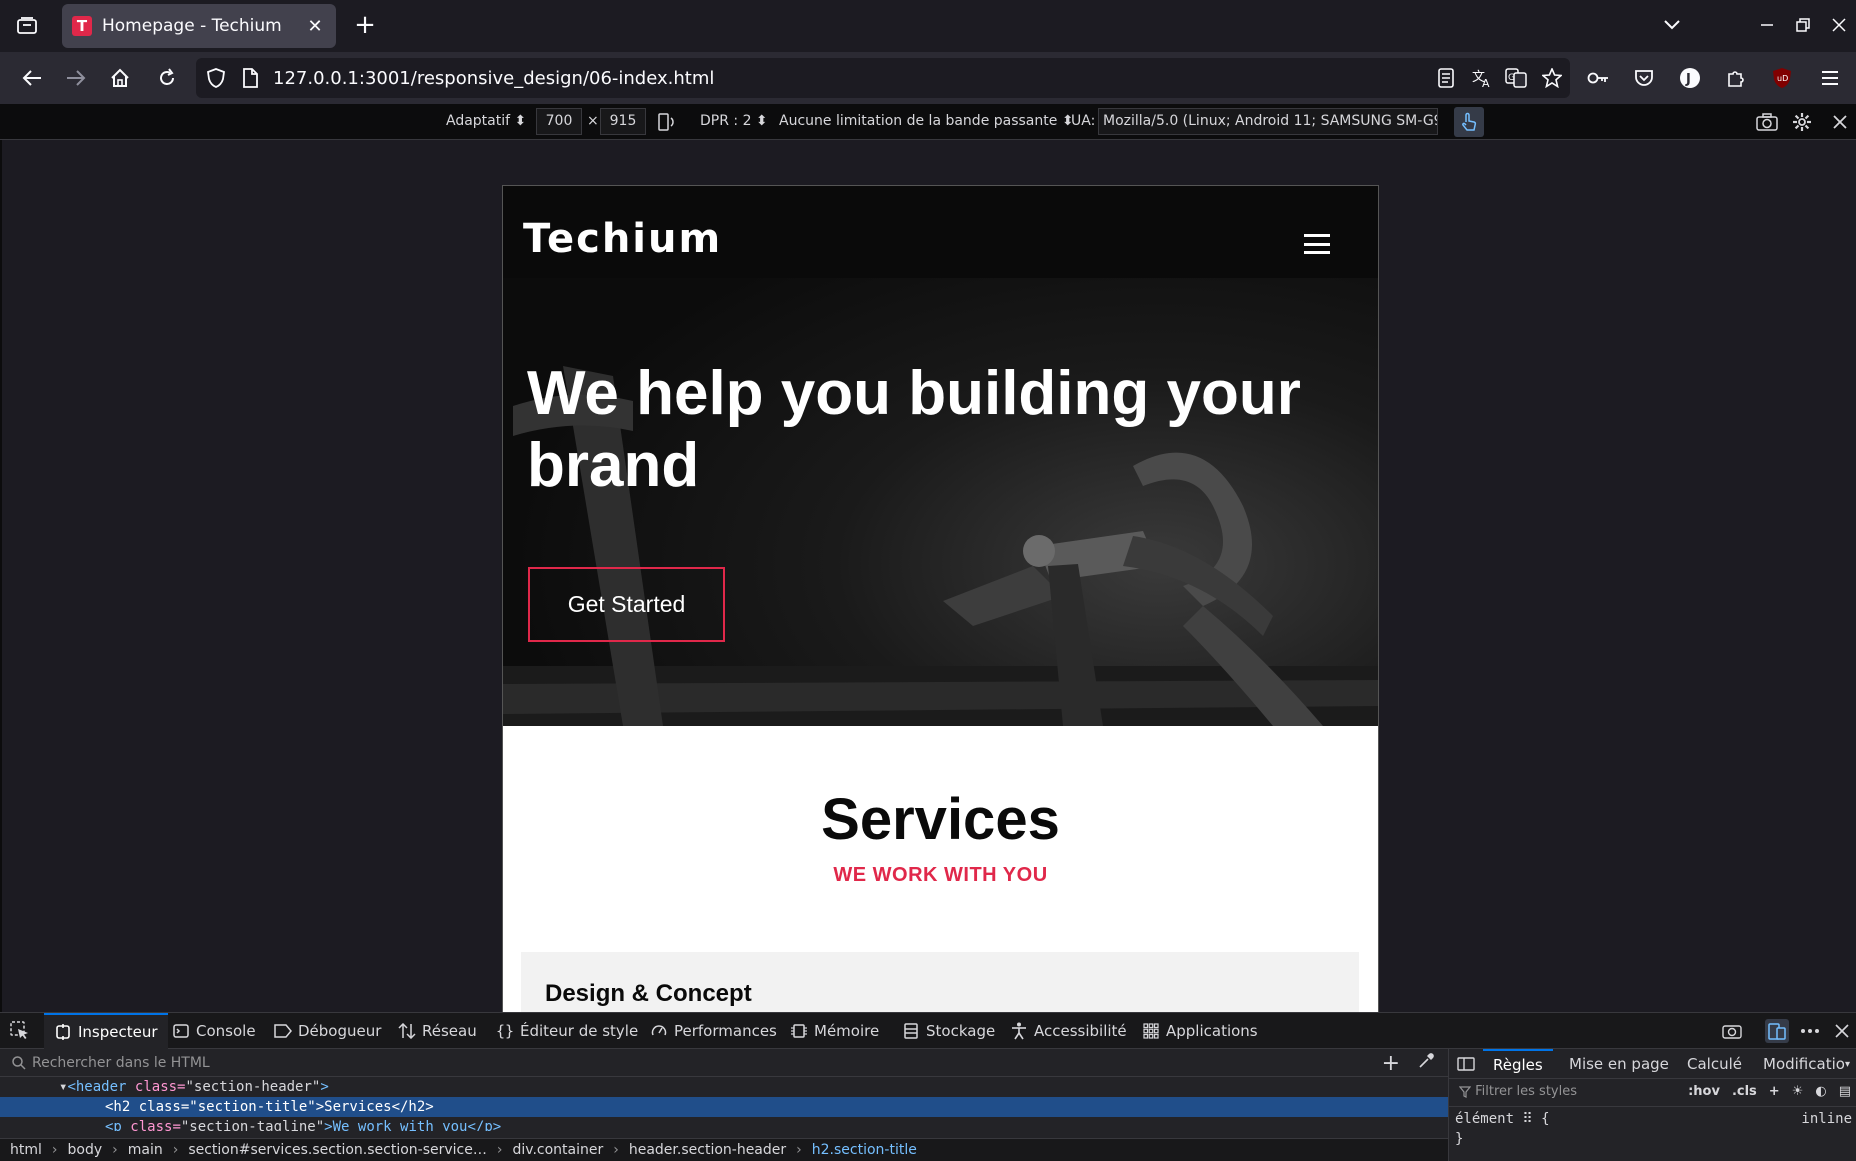 Image resolution: width=1856 pixels, height=1161 pixels. What do you see at coordinates (707, 1150) in the screenshot?
I see `breadcrumb-item: header.section-header` at bounding box center [707, 1150].